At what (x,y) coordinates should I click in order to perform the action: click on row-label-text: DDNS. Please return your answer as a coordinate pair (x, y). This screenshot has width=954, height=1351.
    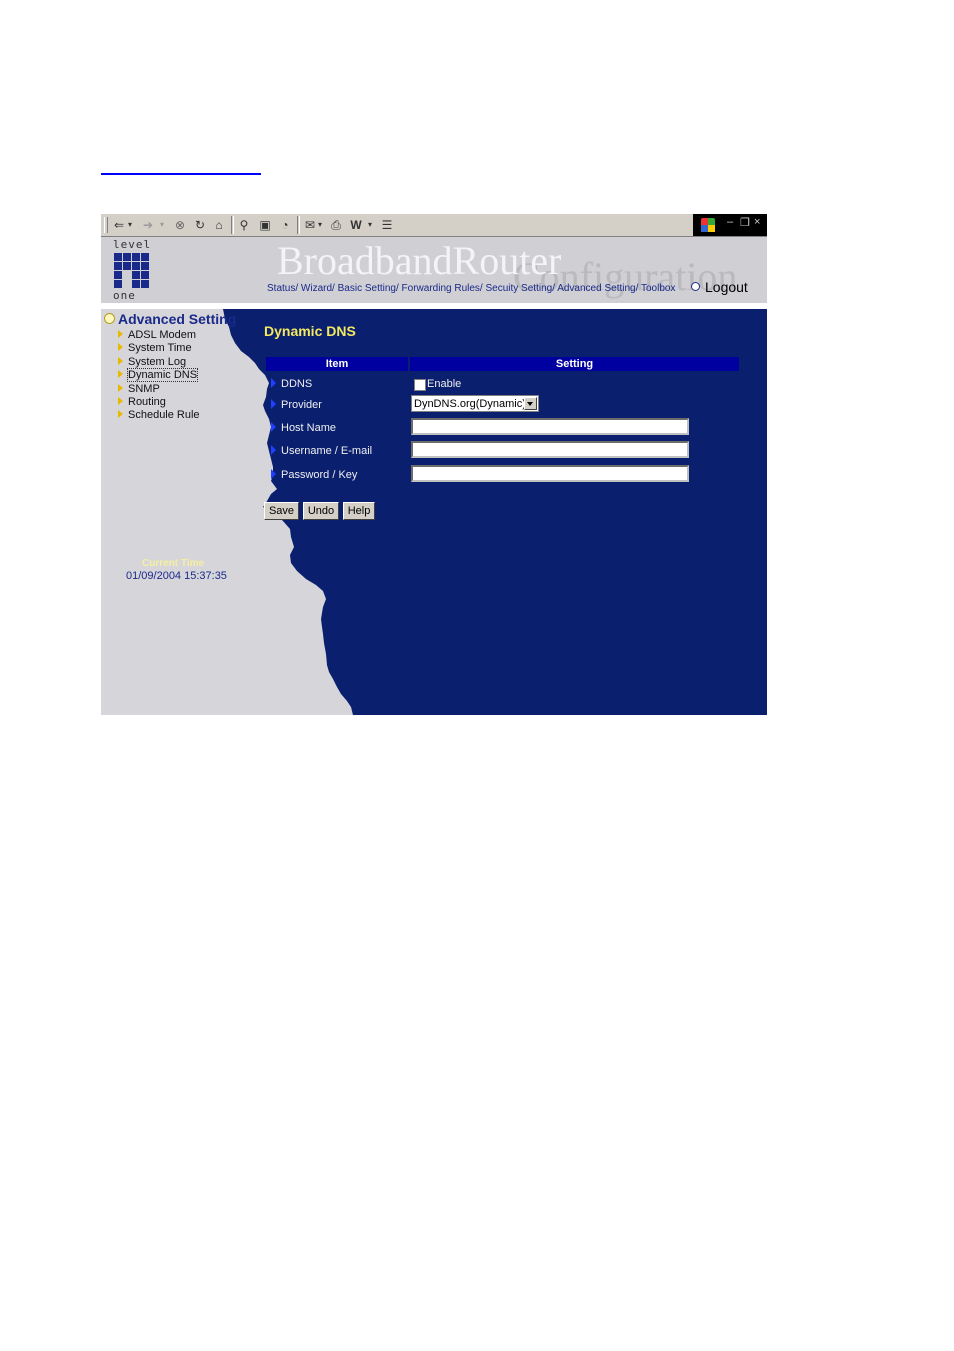
    Looking at the image, I should click on (297, 384).